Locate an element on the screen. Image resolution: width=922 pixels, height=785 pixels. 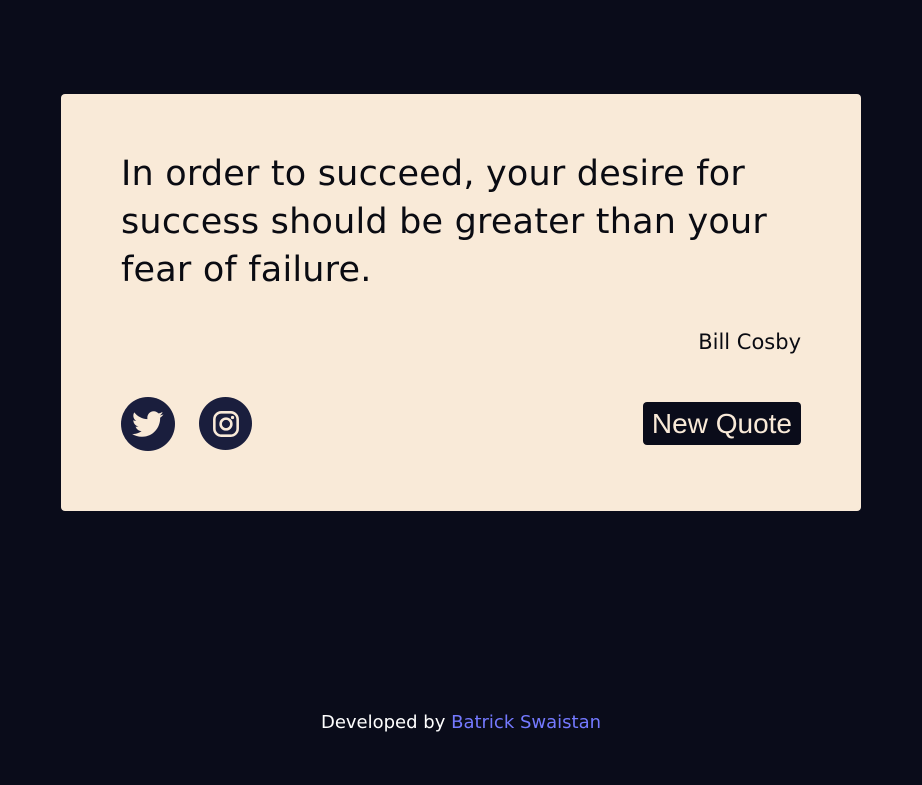
twitter-icon is located at coordinates (148, 424).